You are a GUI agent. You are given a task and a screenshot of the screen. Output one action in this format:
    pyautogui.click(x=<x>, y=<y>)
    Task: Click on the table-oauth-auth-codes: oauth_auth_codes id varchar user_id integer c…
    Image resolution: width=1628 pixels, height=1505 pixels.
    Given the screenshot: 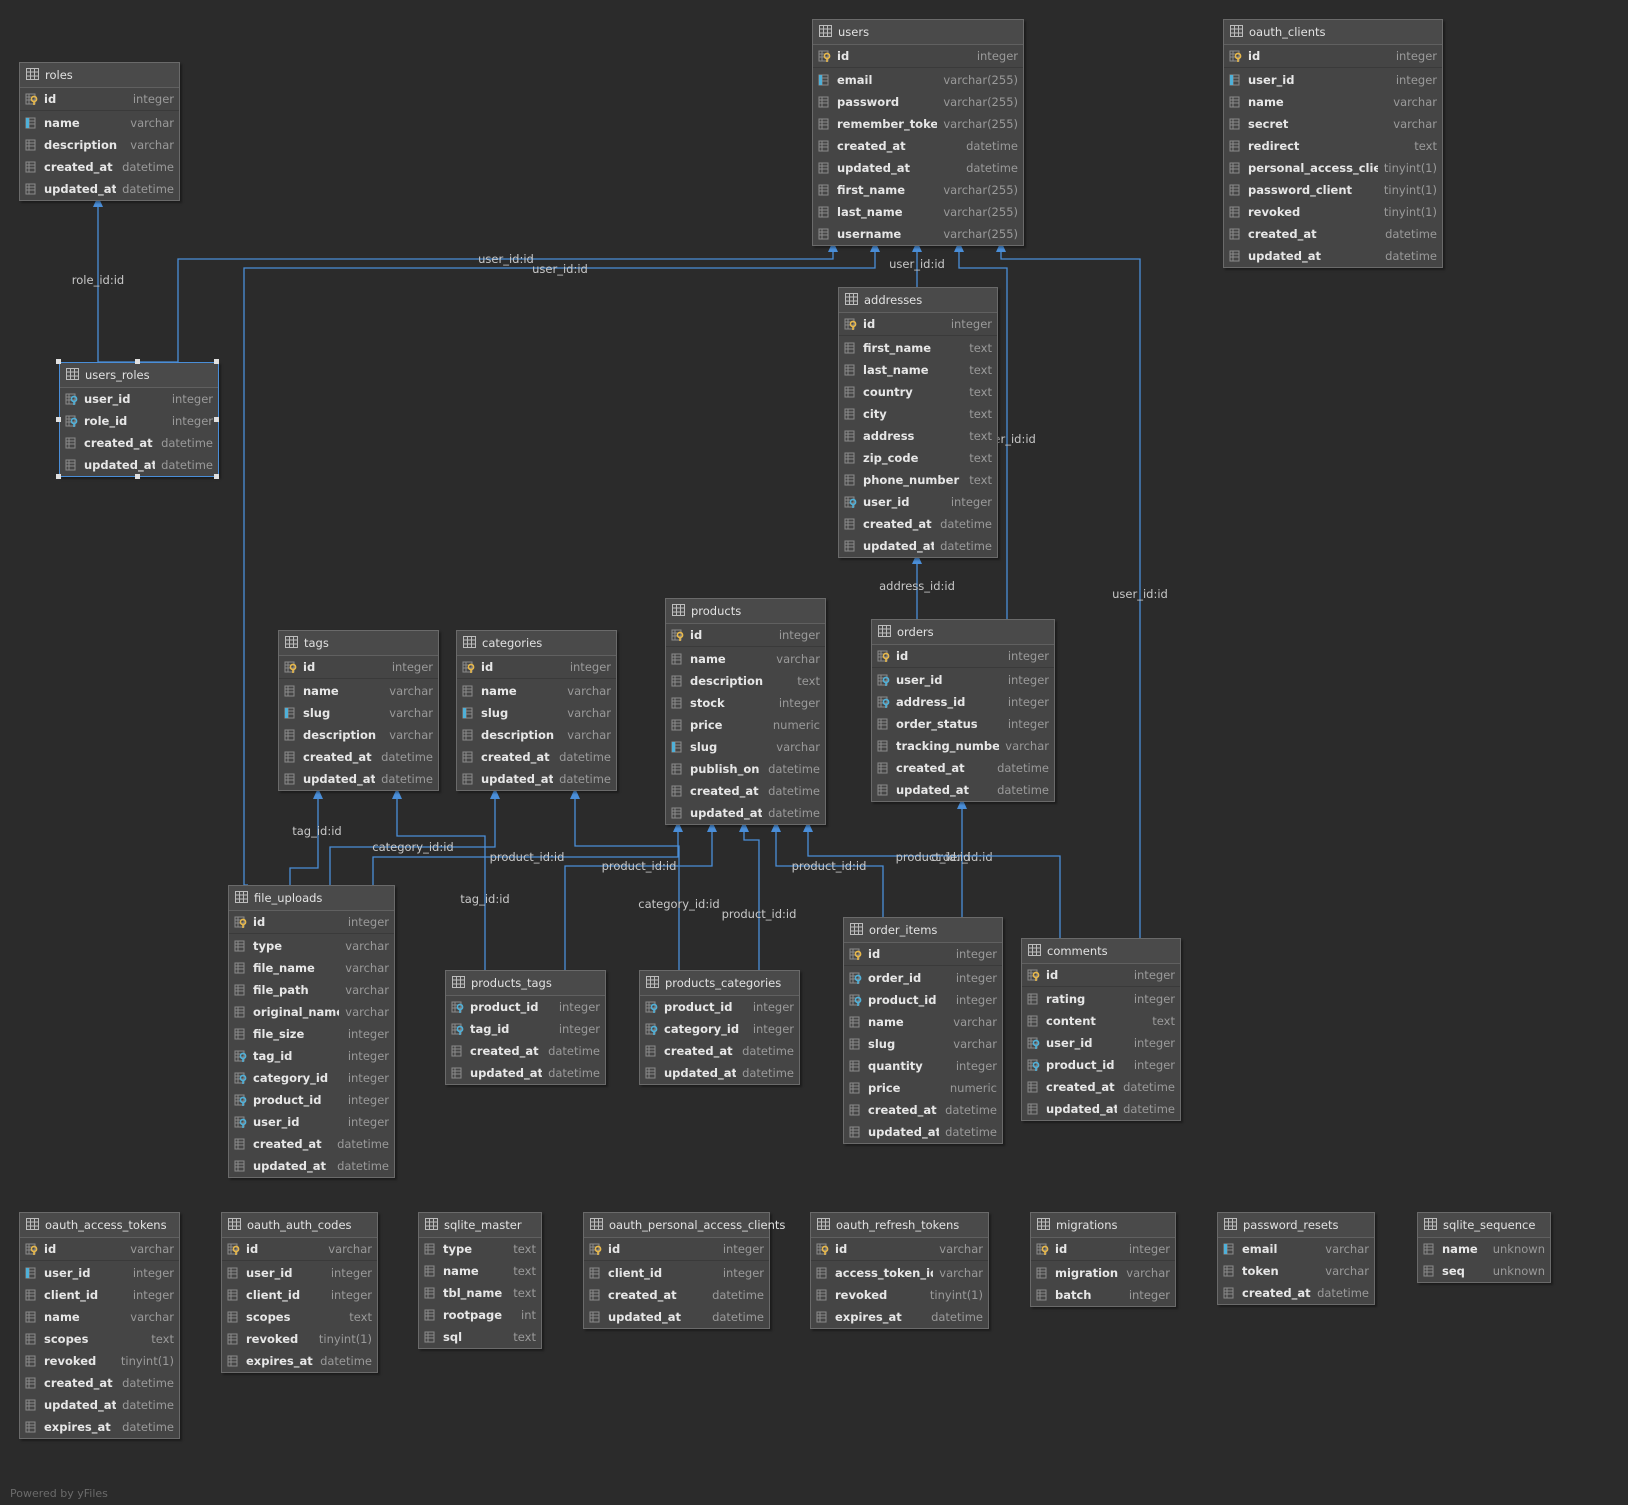 What is the action you would take?
    pyautogui.click(x=299, y=1292)
    